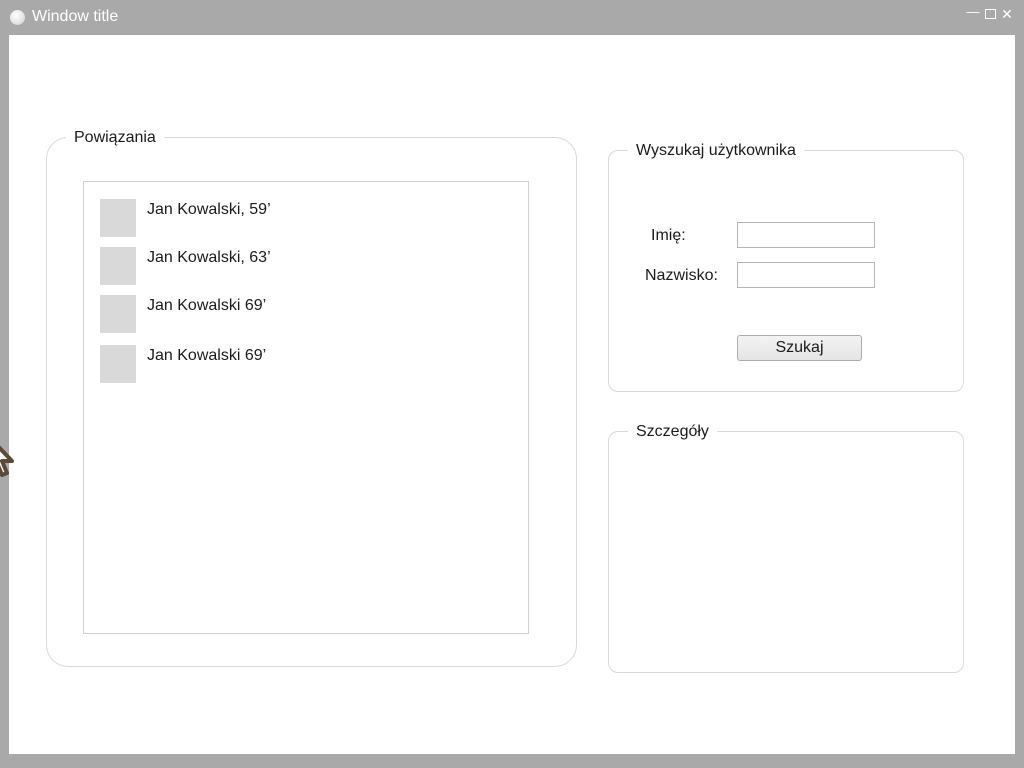  Describe the element at coordinates (1007, 14) in the screenshot. I see `close-button: ✕` at that location.